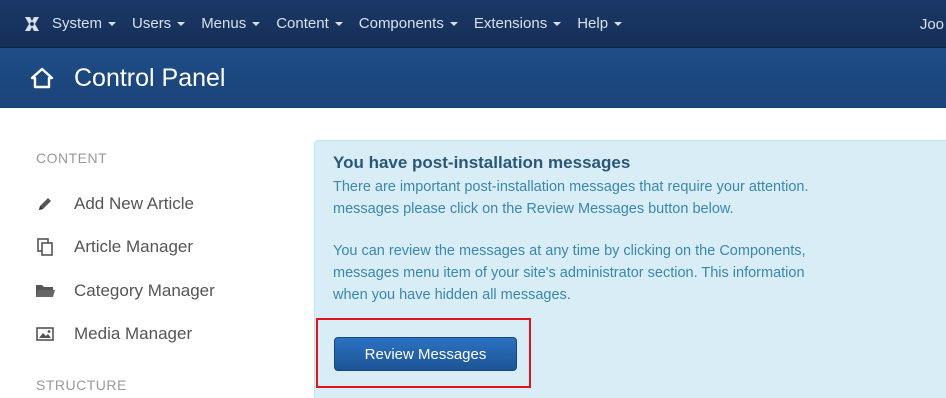  I want to click on menu-extensions: Extensions, so click(517, 23).